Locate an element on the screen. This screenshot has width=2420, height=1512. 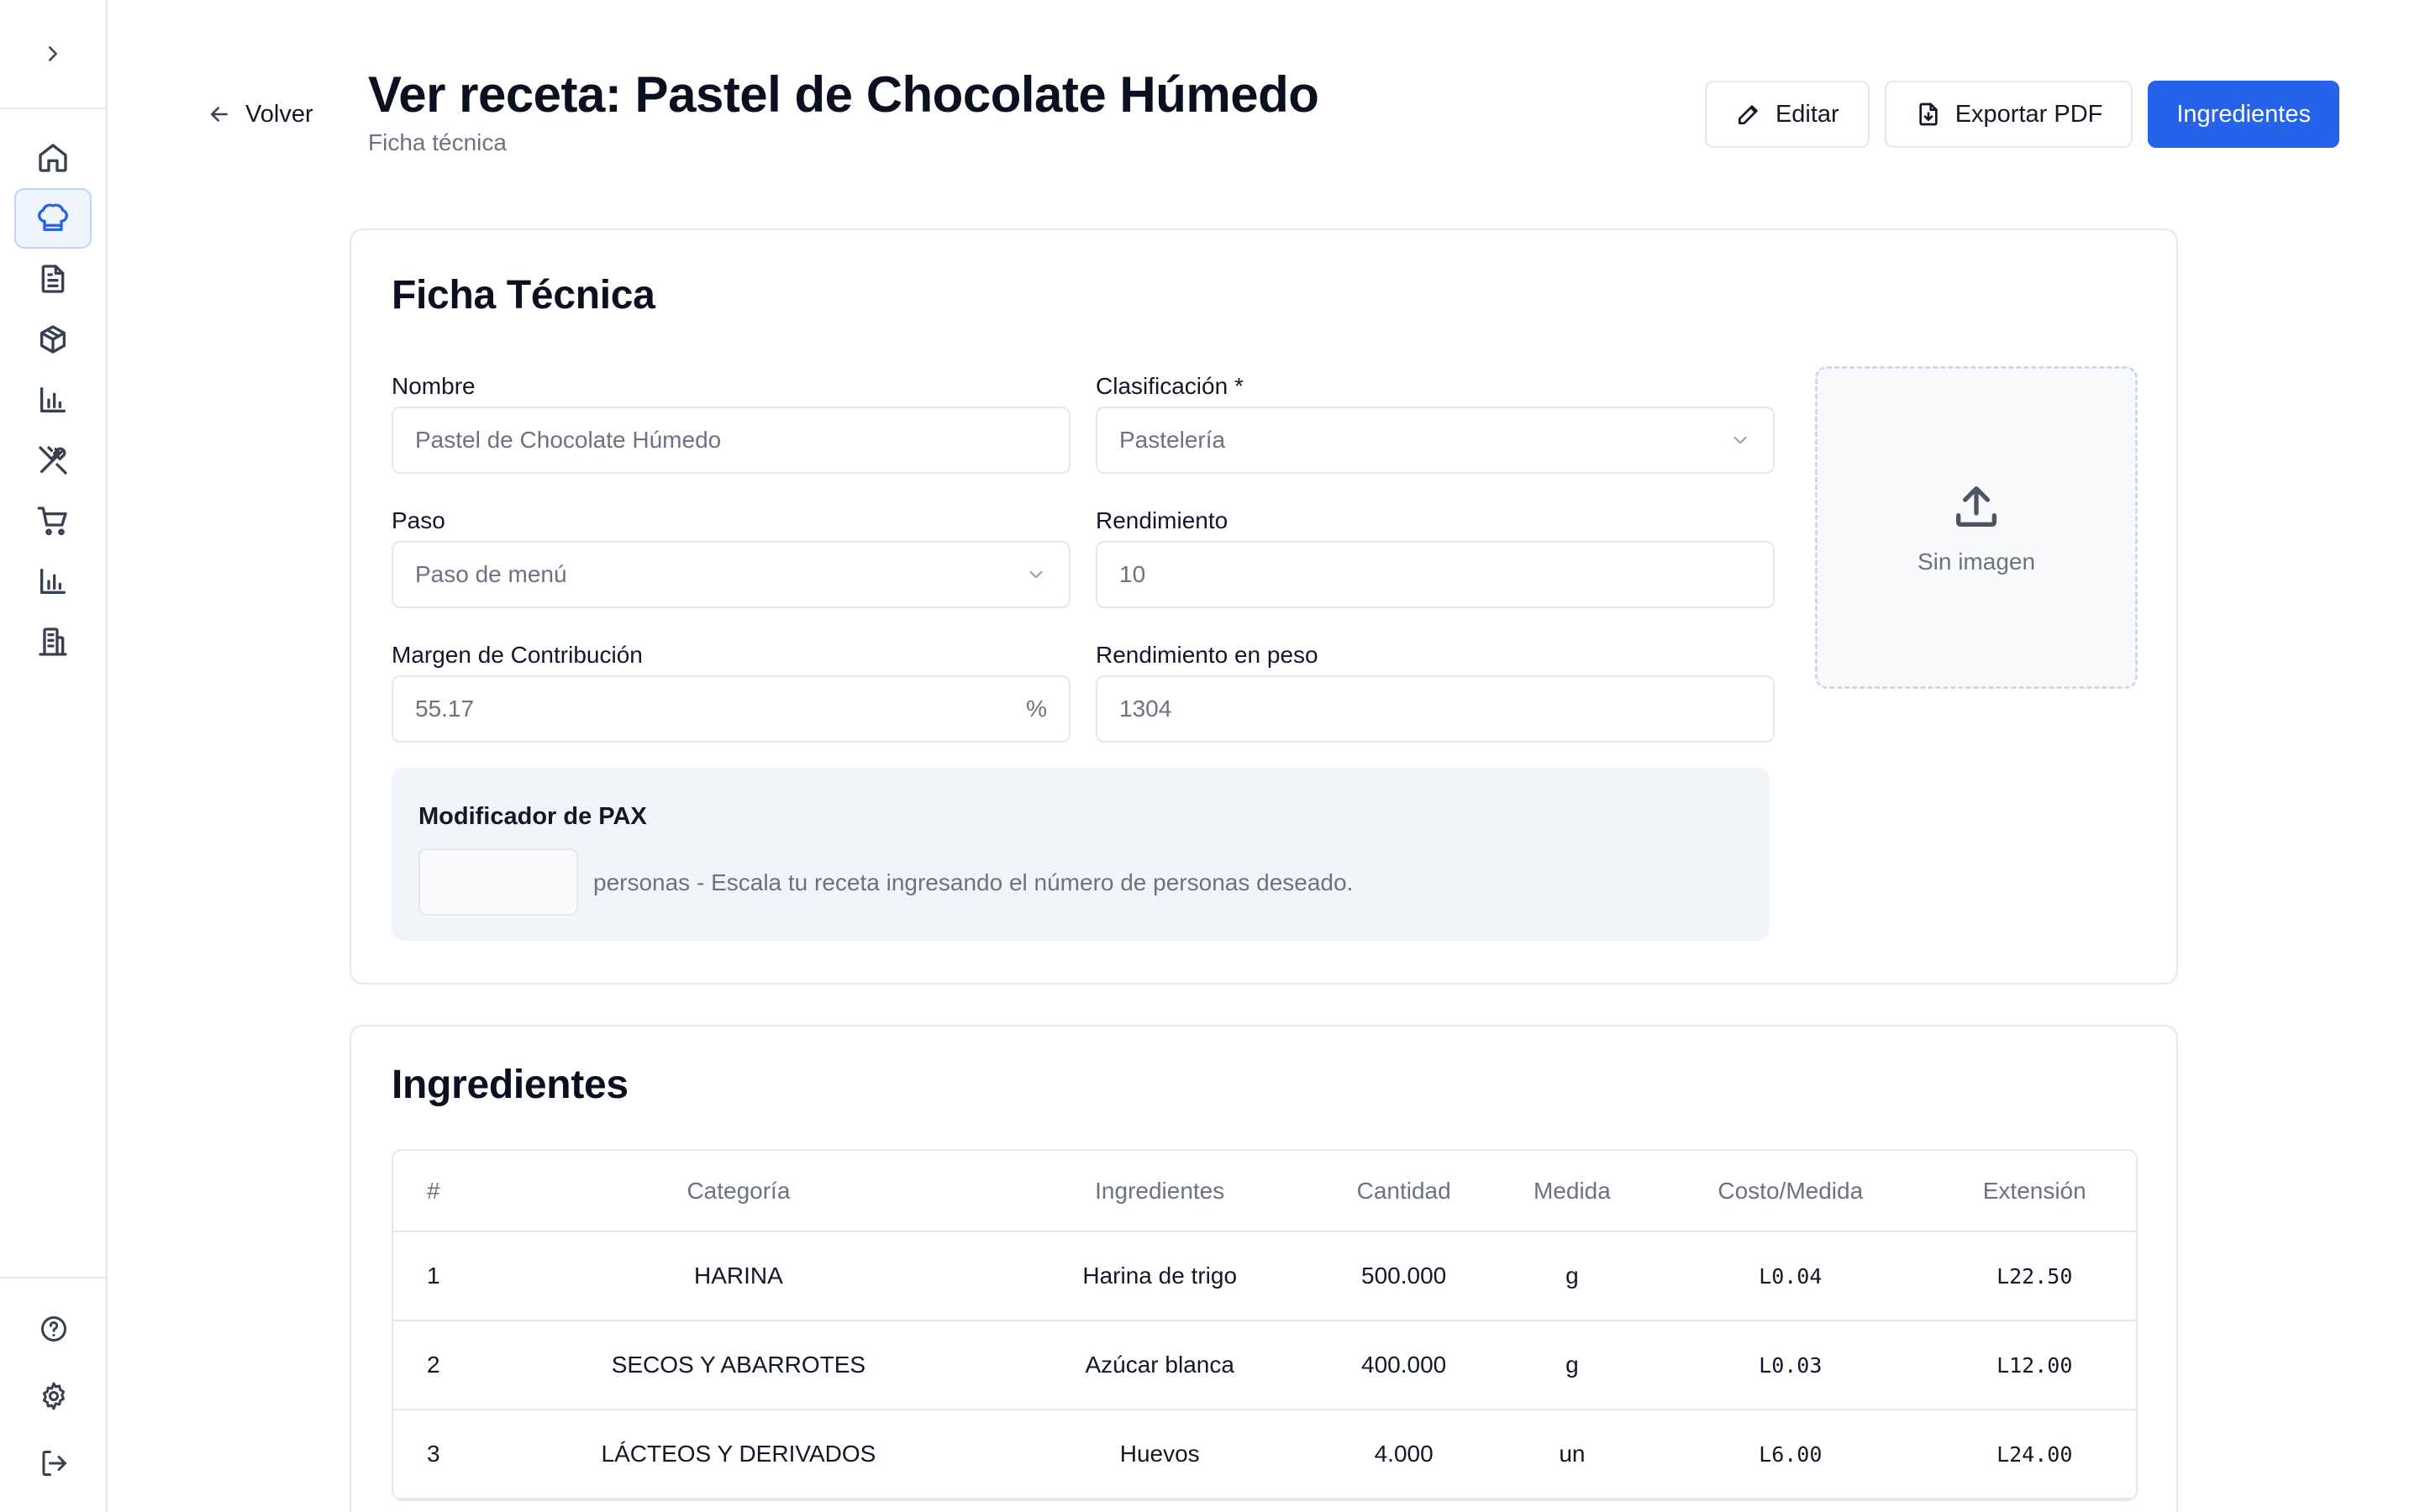
chevron-down-icon is located at coordinates (1036, 574).